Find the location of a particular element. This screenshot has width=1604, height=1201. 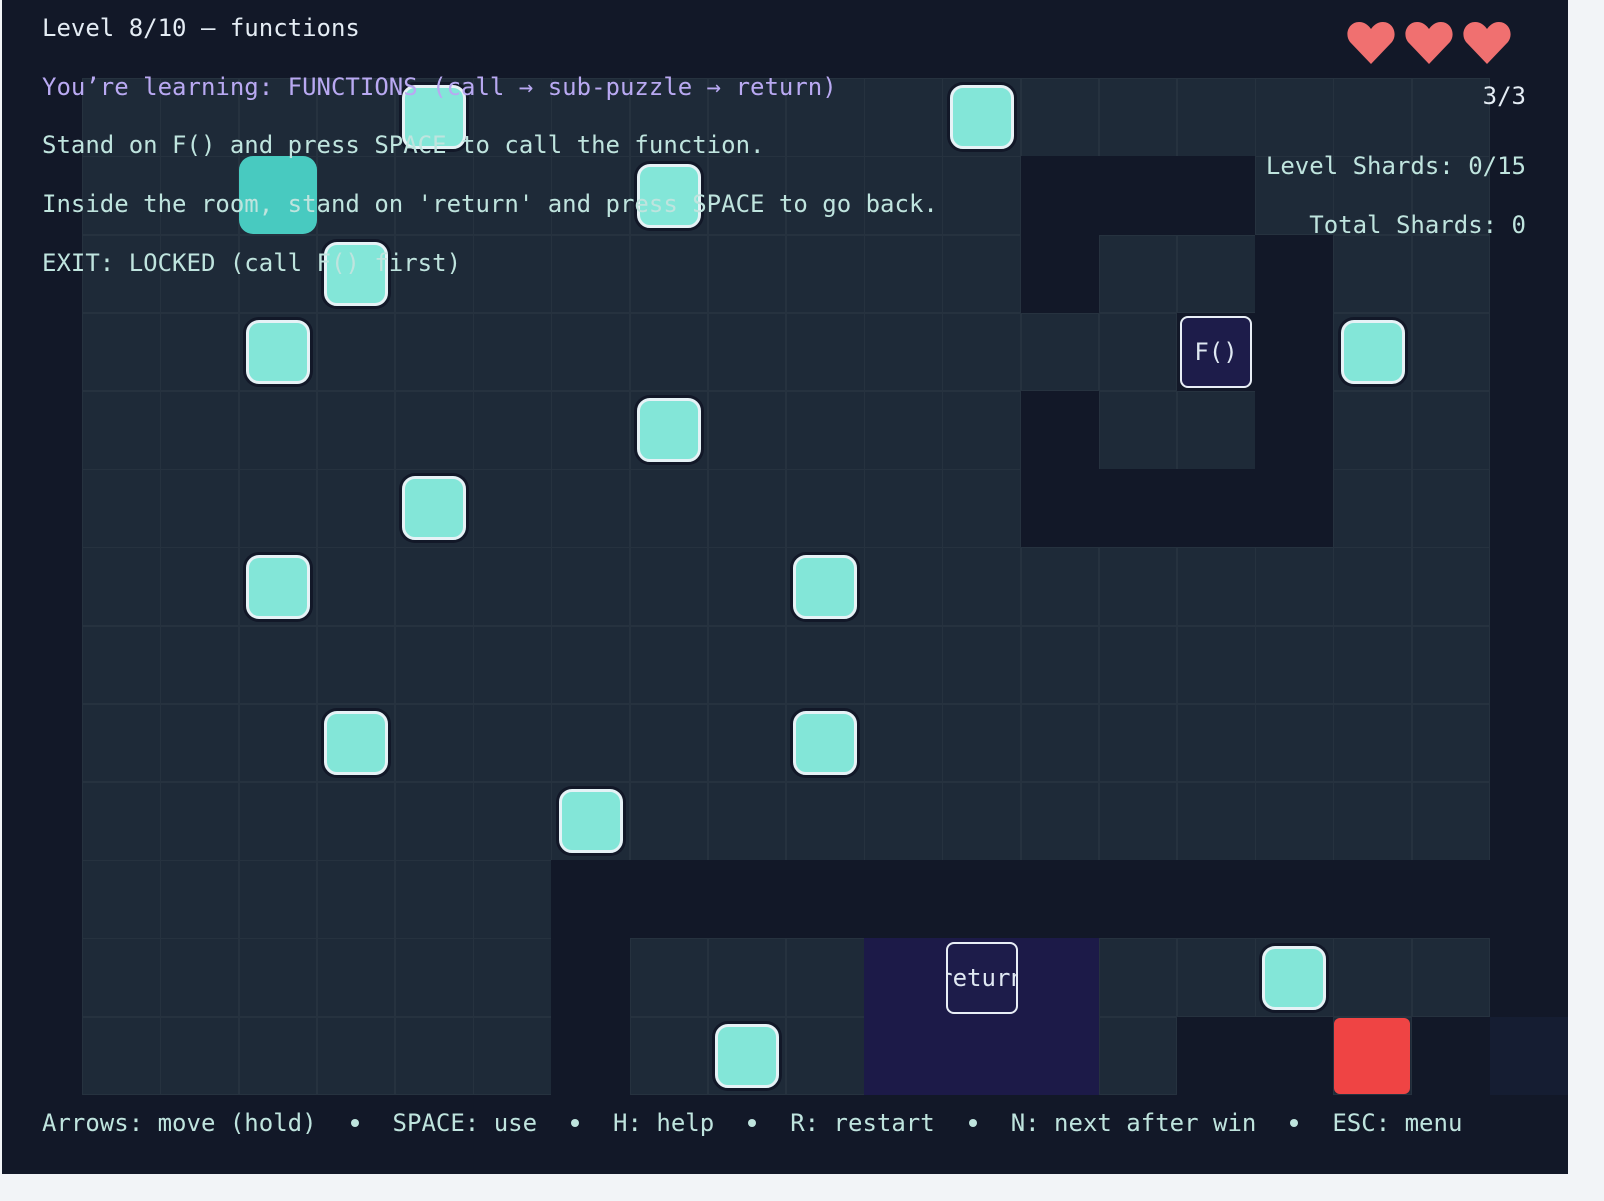

function-room-tile is located at coordinates (903, 1056).